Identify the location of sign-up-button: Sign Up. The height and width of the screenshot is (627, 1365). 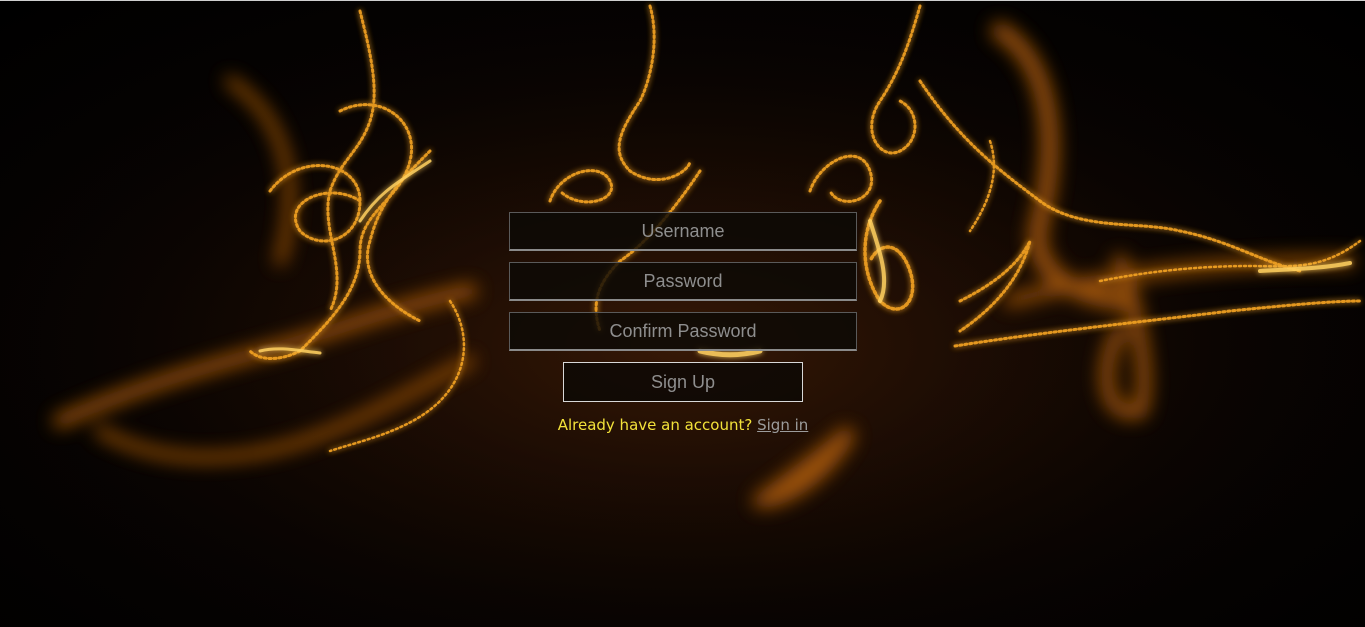
(683, 382).